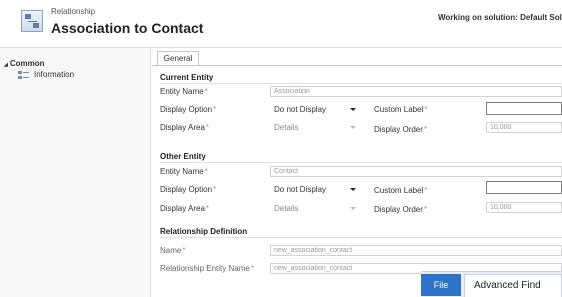  What do you see at coordinates (513, 285) in the screenshot?
I see `advanced-find-tab: Advanced Find` at bounding box center [513, 285].